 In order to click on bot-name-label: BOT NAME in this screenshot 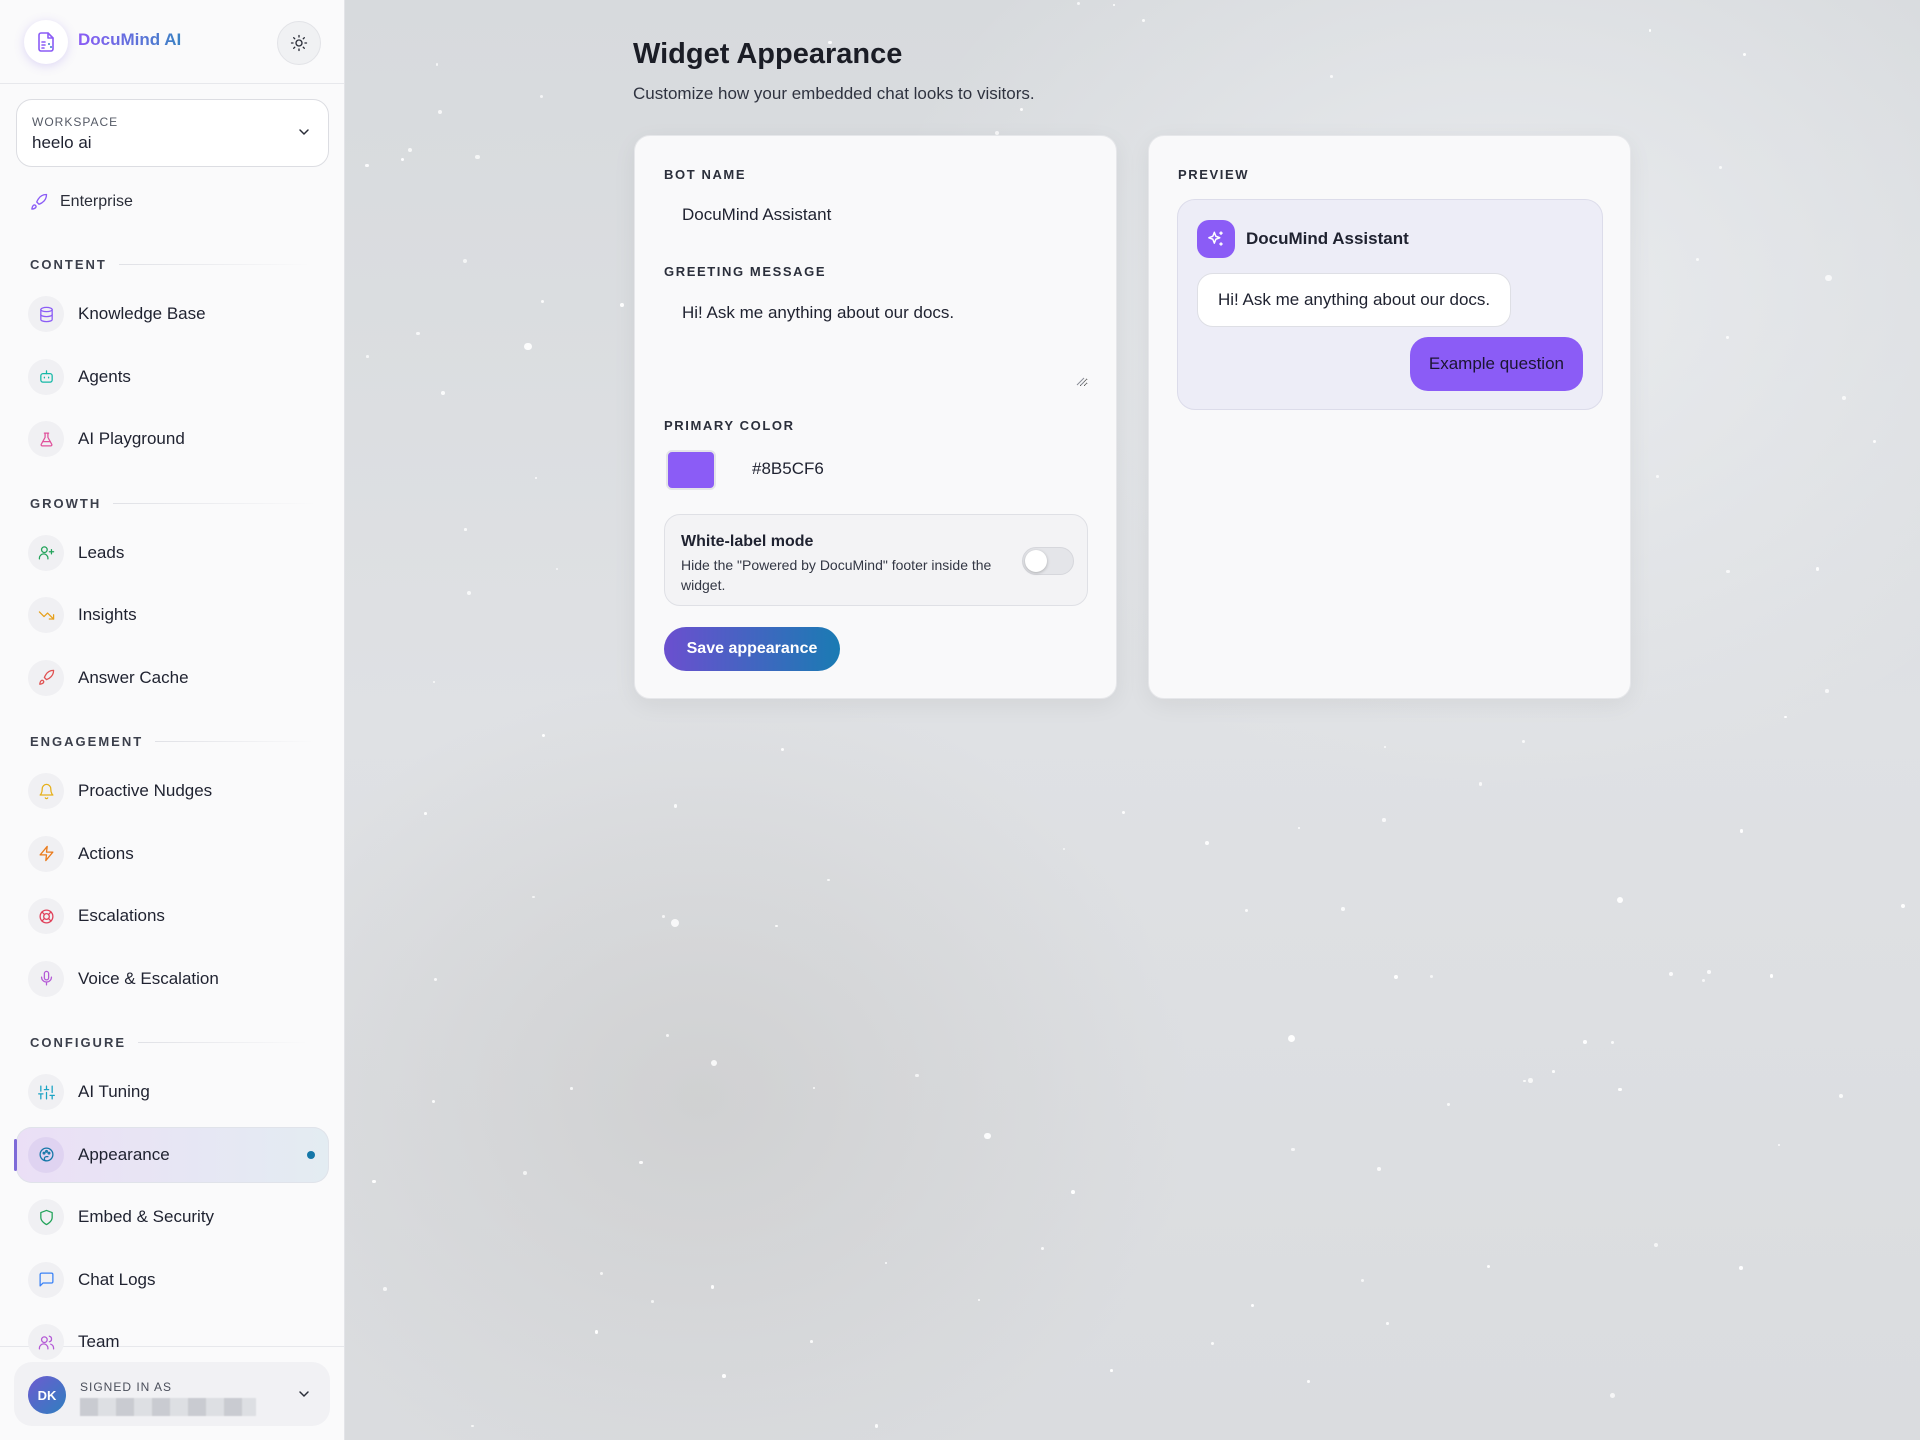, I will do `click(705, 174)`.